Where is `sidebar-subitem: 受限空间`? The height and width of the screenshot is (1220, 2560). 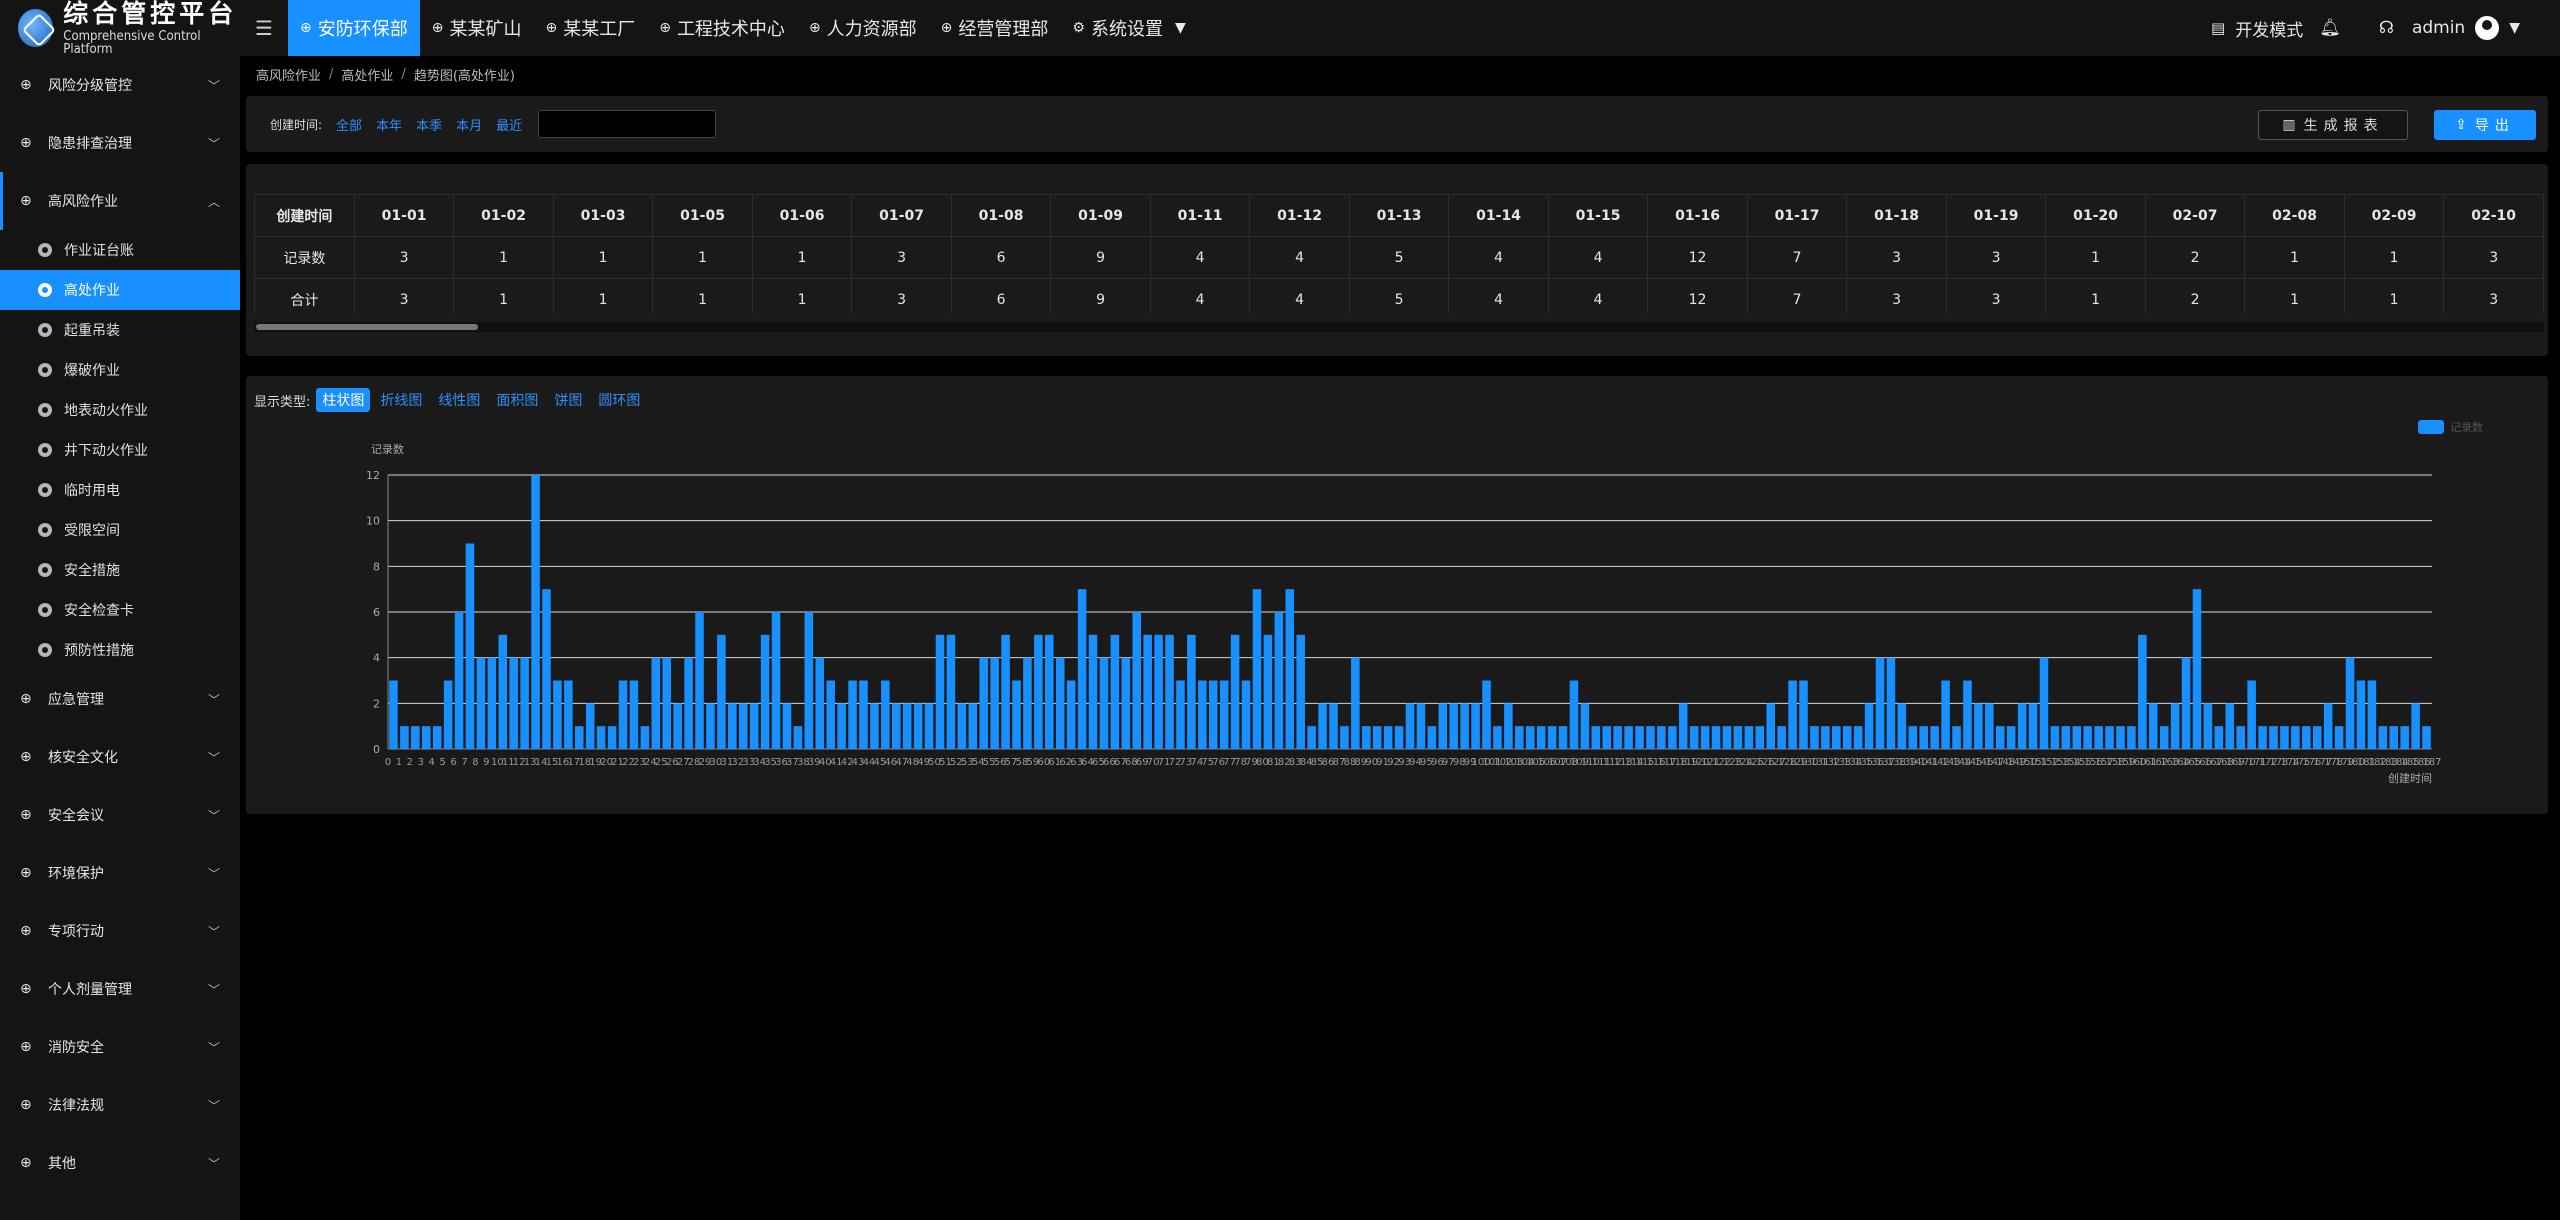 sidebar-subitem: 受限空间 is located at coordinates (120, 530).